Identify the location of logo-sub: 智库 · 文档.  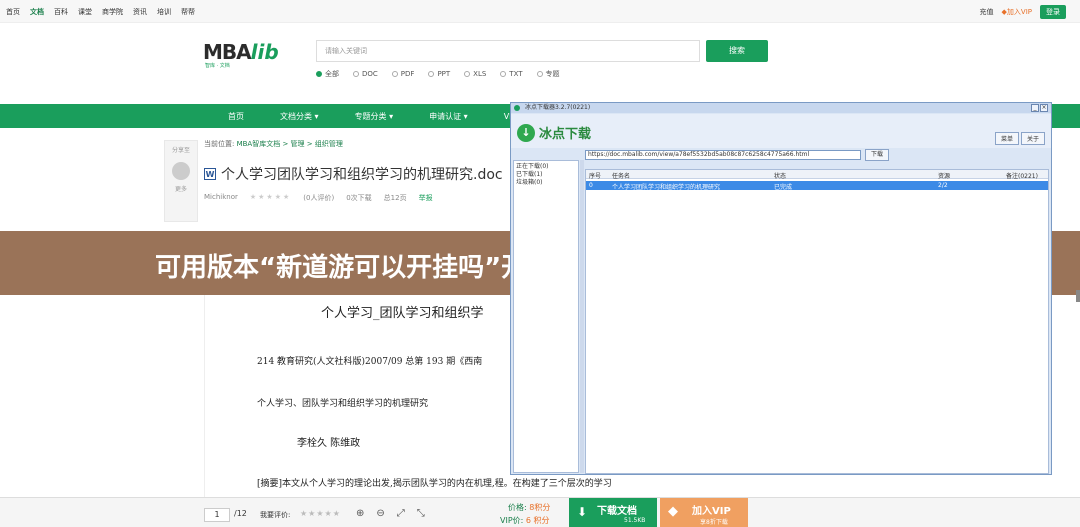
(217, 66).